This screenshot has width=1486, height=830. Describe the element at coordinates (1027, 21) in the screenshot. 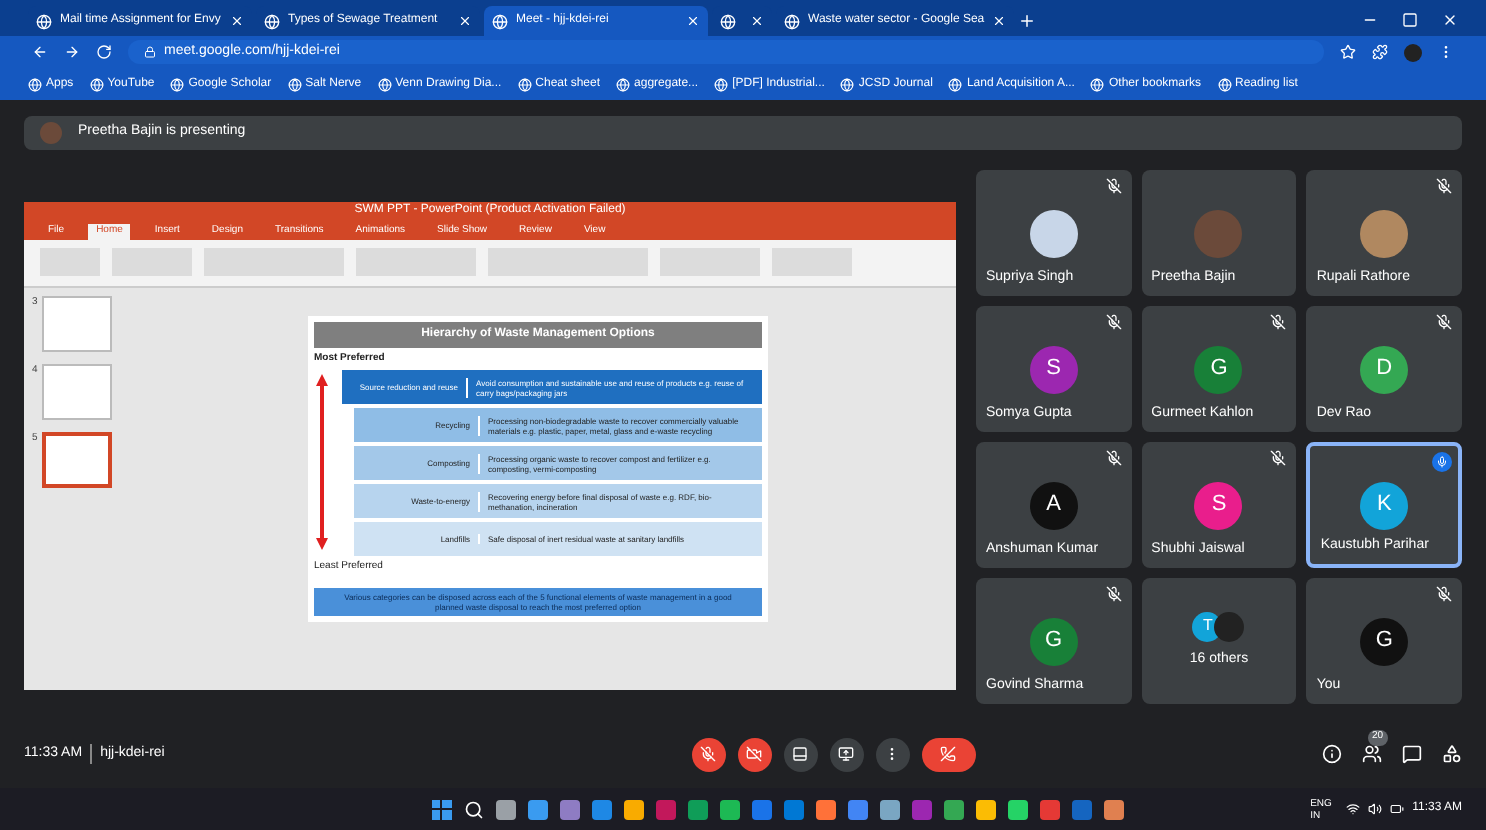

I see `new-tab-icon` at that location.